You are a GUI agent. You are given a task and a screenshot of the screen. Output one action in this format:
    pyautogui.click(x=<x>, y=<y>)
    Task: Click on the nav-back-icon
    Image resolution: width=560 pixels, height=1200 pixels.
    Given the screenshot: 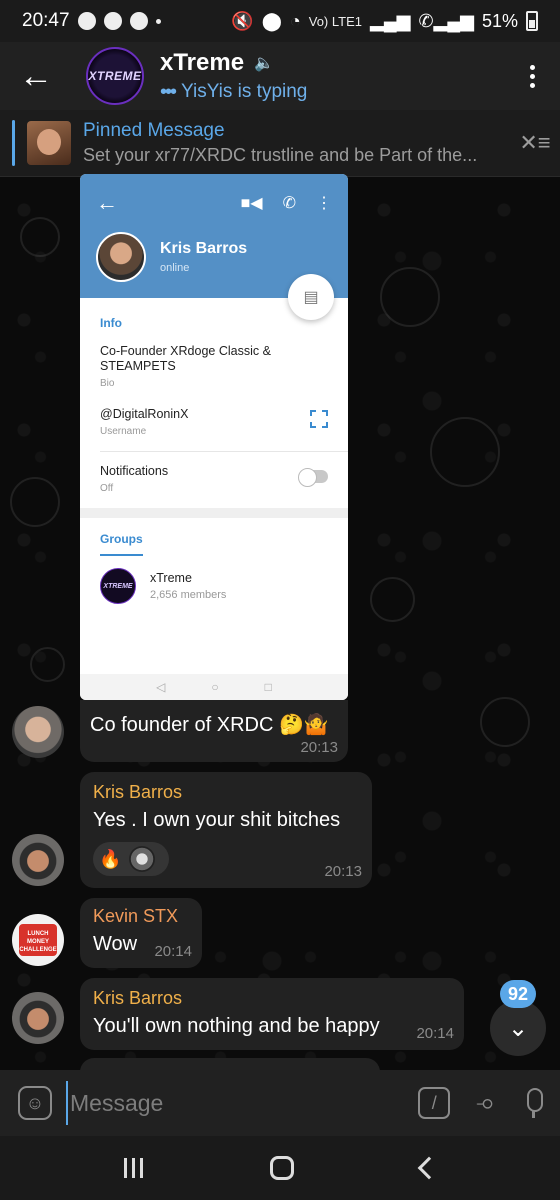 What is the action you would take?
    pyautogui.click(x=428, y=1168)
    